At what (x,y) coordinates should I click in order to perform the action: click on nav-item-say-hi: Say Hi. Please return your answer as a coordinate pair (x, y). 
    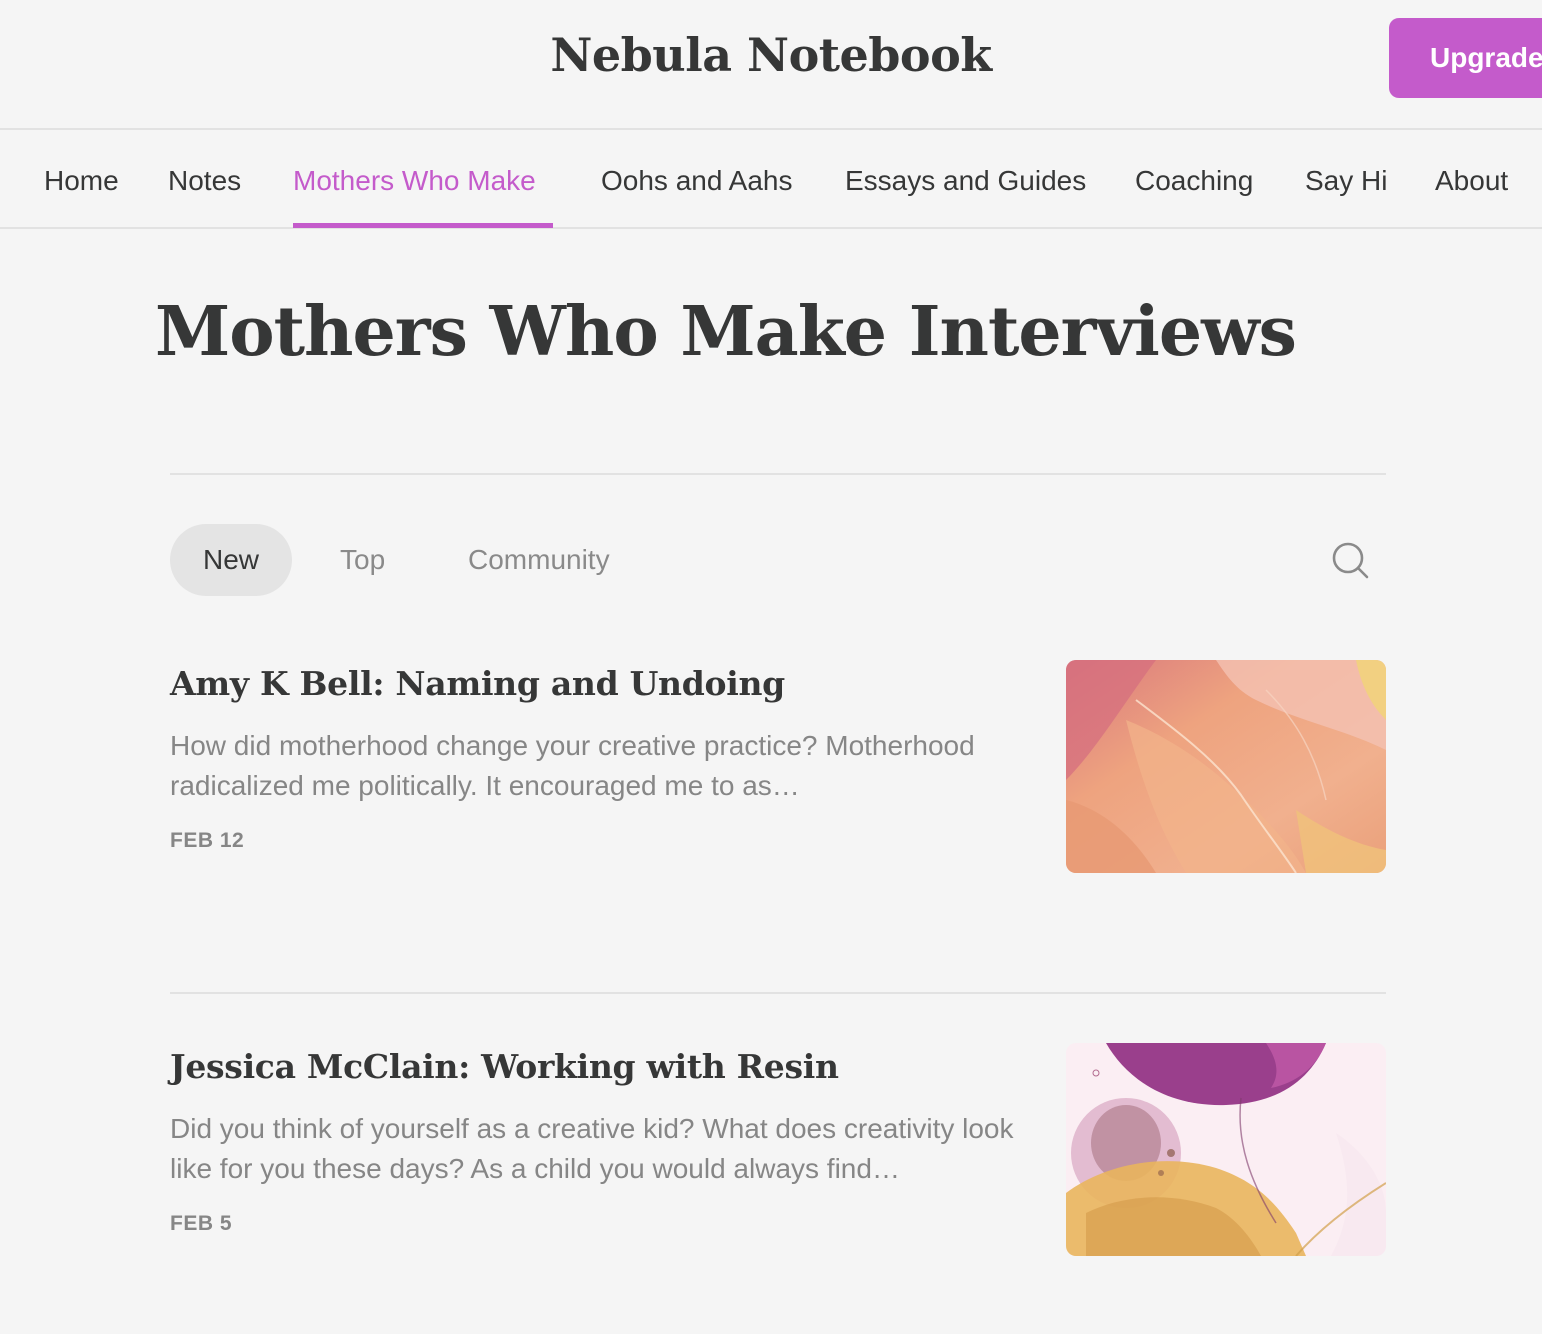
    Looking at the image, I should click on (1346, 180).